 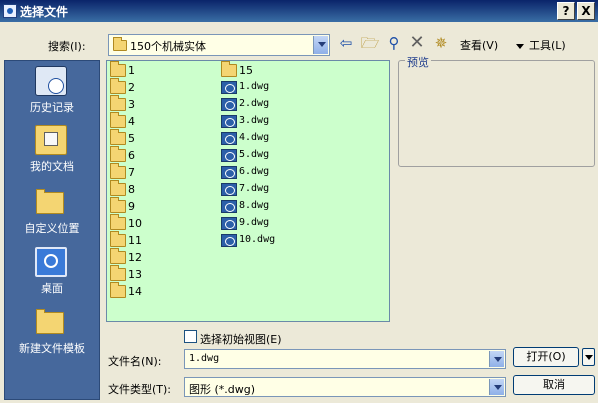 I want to click on file-name: 13, so click(x=135, y=274).